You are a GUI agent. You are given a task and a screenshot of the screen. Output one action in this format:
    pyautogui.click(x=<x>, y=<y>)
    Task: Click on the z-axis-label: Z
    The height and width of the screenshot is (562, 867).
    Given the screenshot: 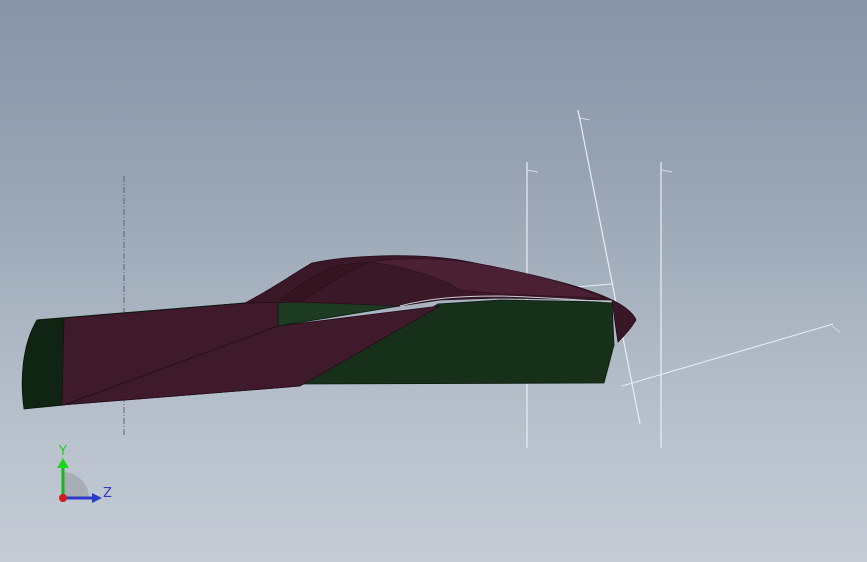 What is the action you would take?
    pyautogui.click(x=107, y=493)
    